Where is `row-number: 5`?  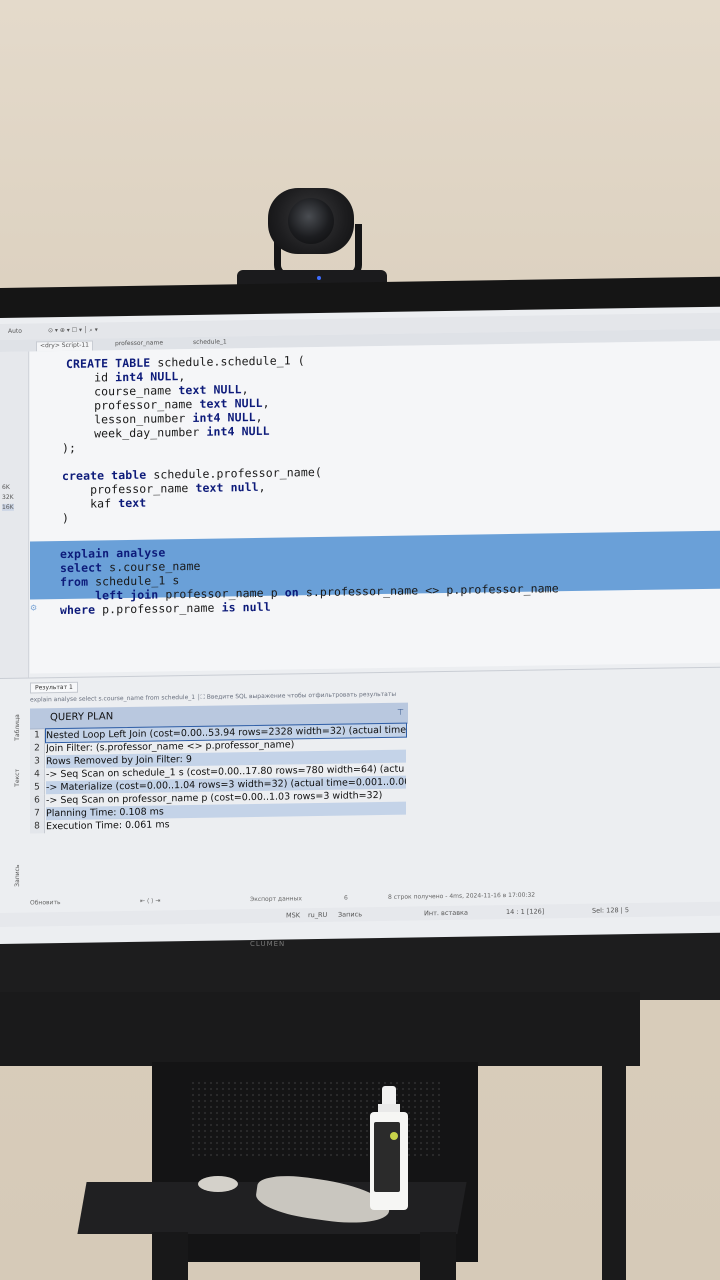 row-number: 5 is located at coordinates (37, 788).